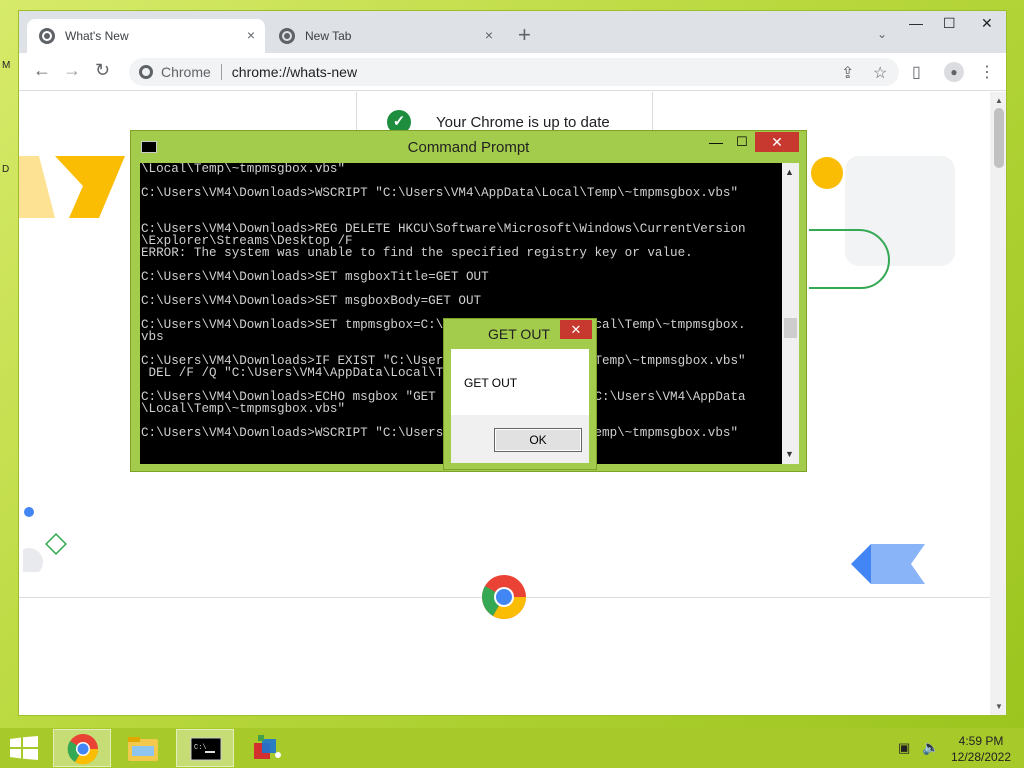 The height and width of the screenshot is (768, 1024). I want to click on folder-icon, so click(143, 749).